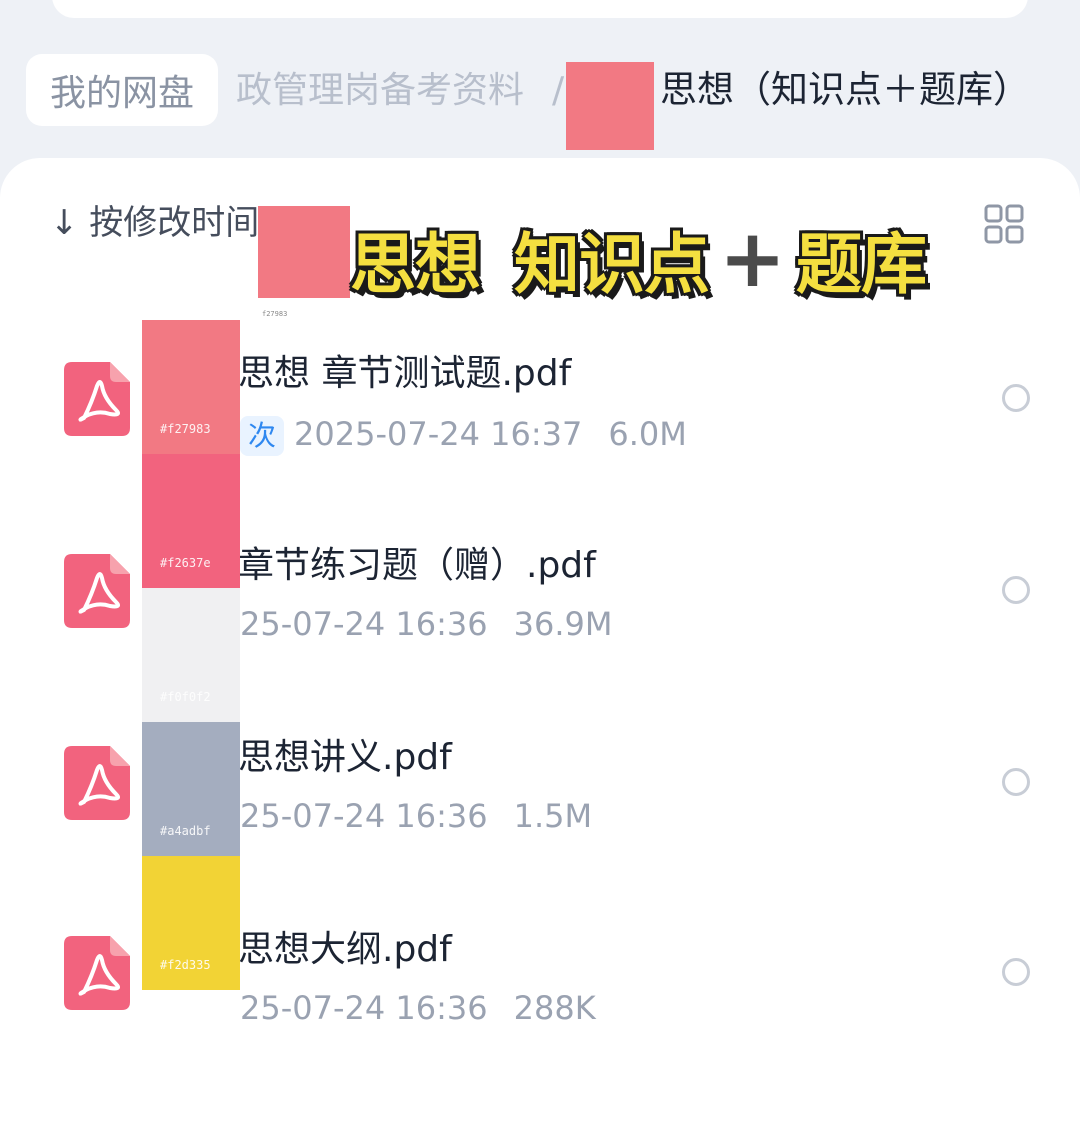  Describe the element at coordinates (191, 789) in the screenshot. I see `palette-swatch: #a4adbf` at that location.